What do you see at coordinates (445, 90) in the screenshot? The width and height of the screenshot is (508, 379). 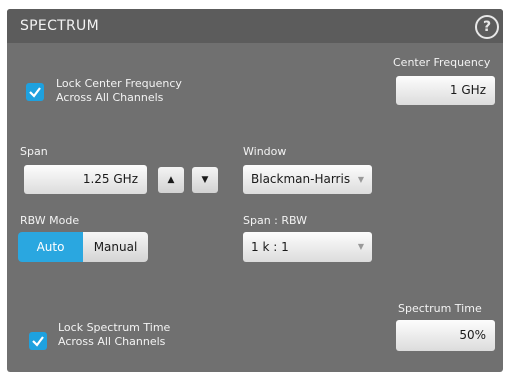 I see `center-frequency-field: 1 GHz` at bounding box center [445, 90].